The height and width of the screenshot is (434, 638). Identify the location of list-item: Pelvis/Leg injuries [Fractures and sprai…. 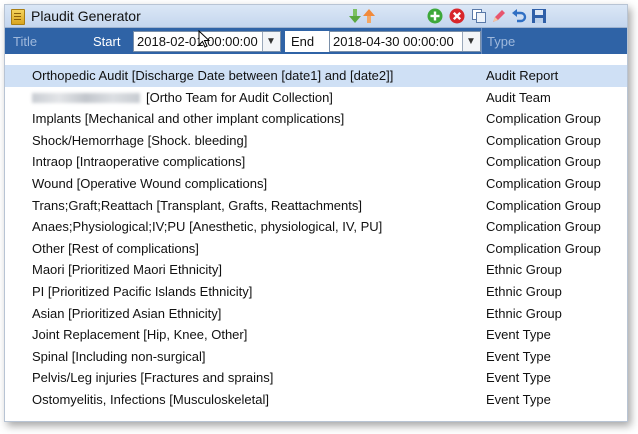
(316, 378).